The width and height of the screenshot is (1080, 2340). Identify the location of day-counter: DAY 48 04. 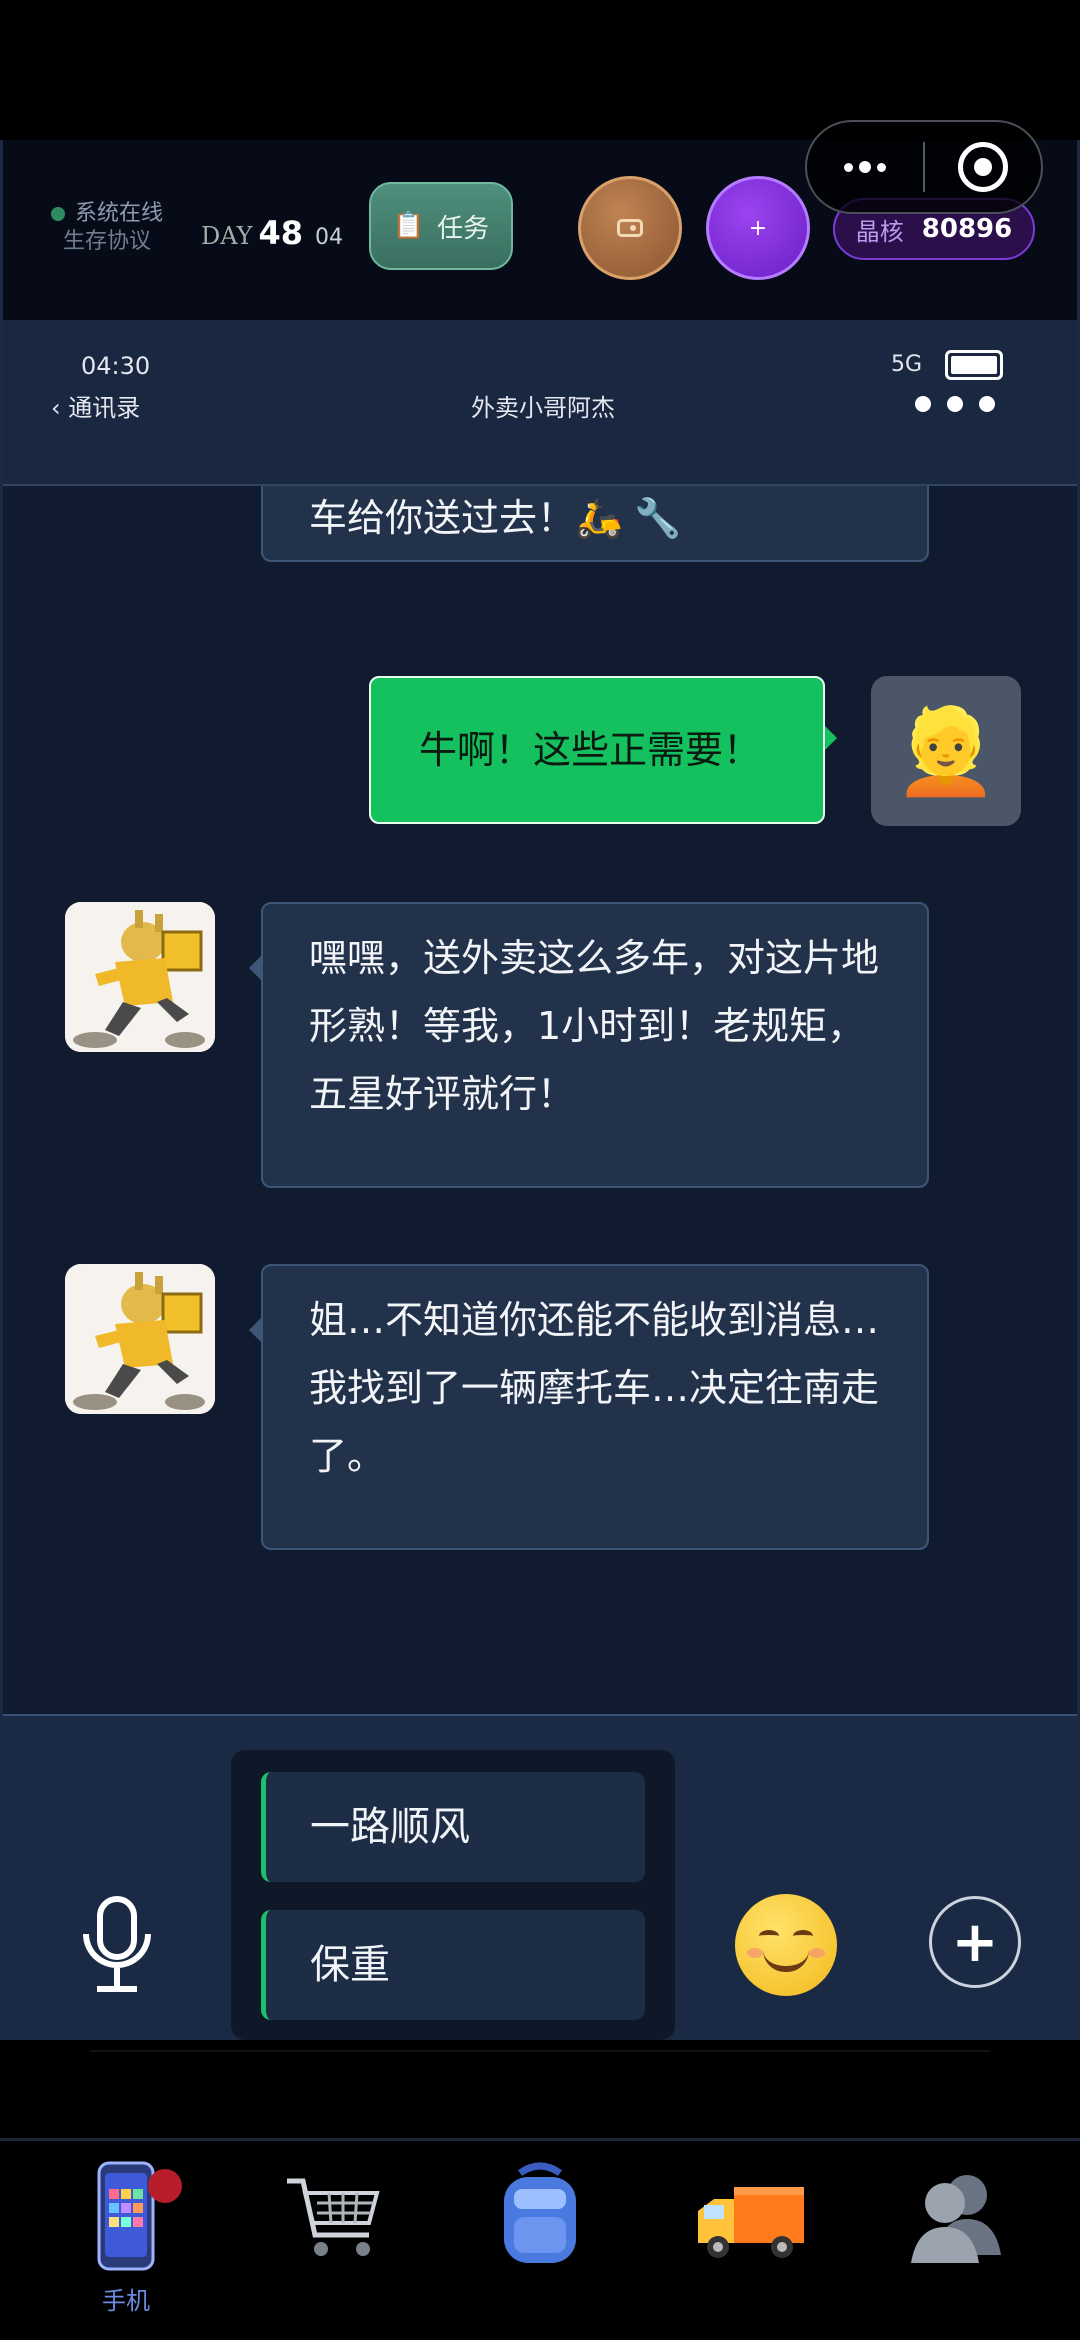
(272, 233).